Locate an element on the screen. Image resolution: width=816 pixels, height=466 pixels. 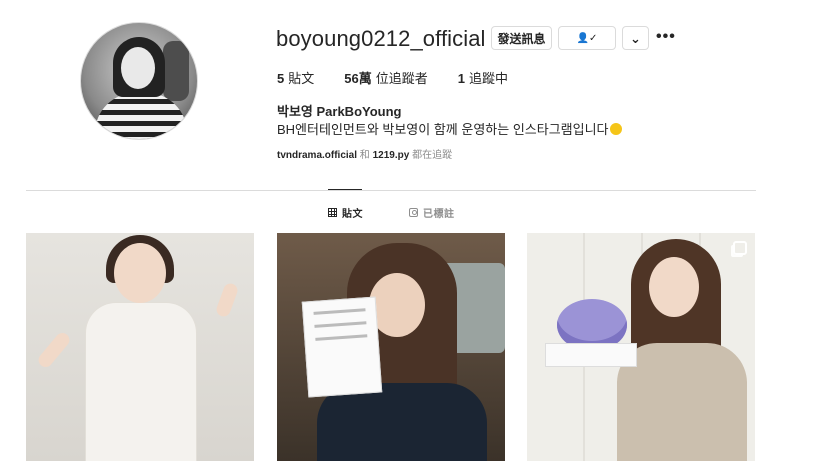
profile-full-name: 박보영 ParkBoYoung is located at coordinates (339, 111).